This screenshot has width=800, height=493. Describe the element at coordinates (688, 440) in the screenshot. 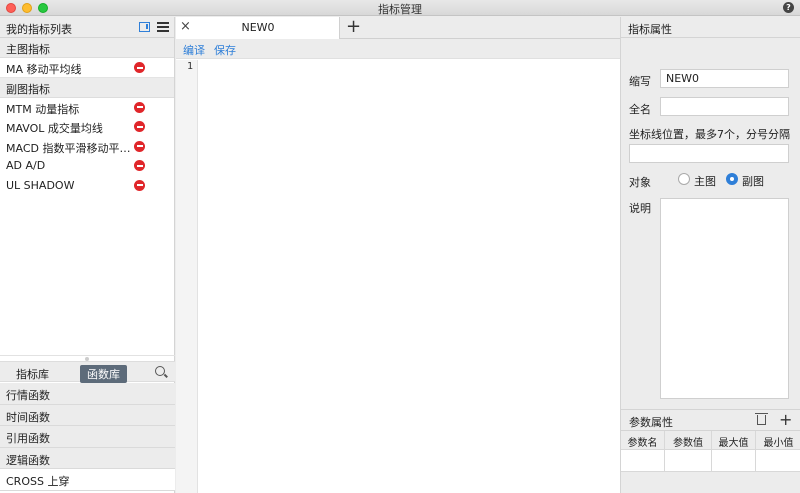

I see `column-header: 参数值` at that location.